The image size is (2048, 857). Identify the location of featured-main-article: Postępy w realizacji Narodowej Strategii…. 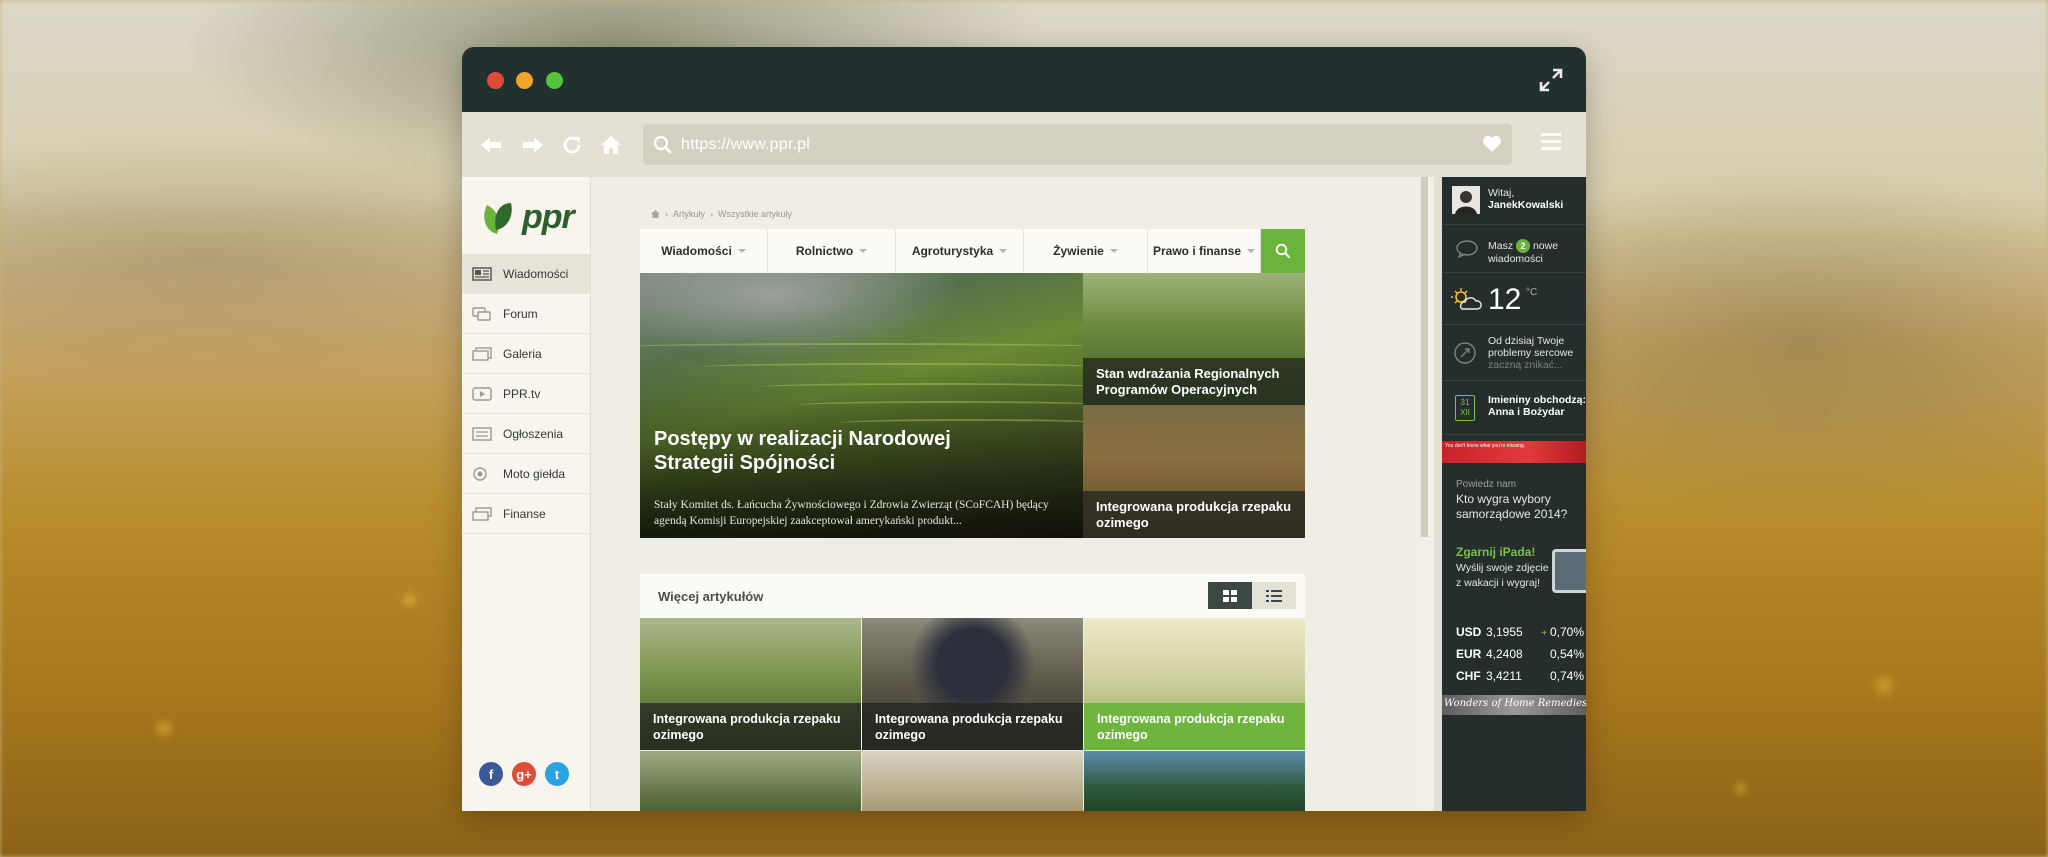
(861, 405).